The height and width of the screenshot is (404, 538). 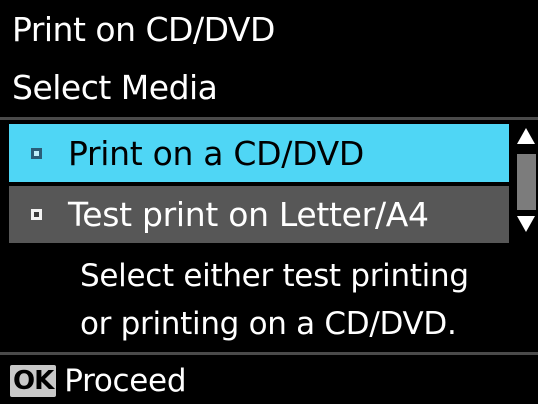 What do you see at coordinates (526, 136) in the screenshot?
I see `triangle-up-icon` at bounding box center [526, 136].